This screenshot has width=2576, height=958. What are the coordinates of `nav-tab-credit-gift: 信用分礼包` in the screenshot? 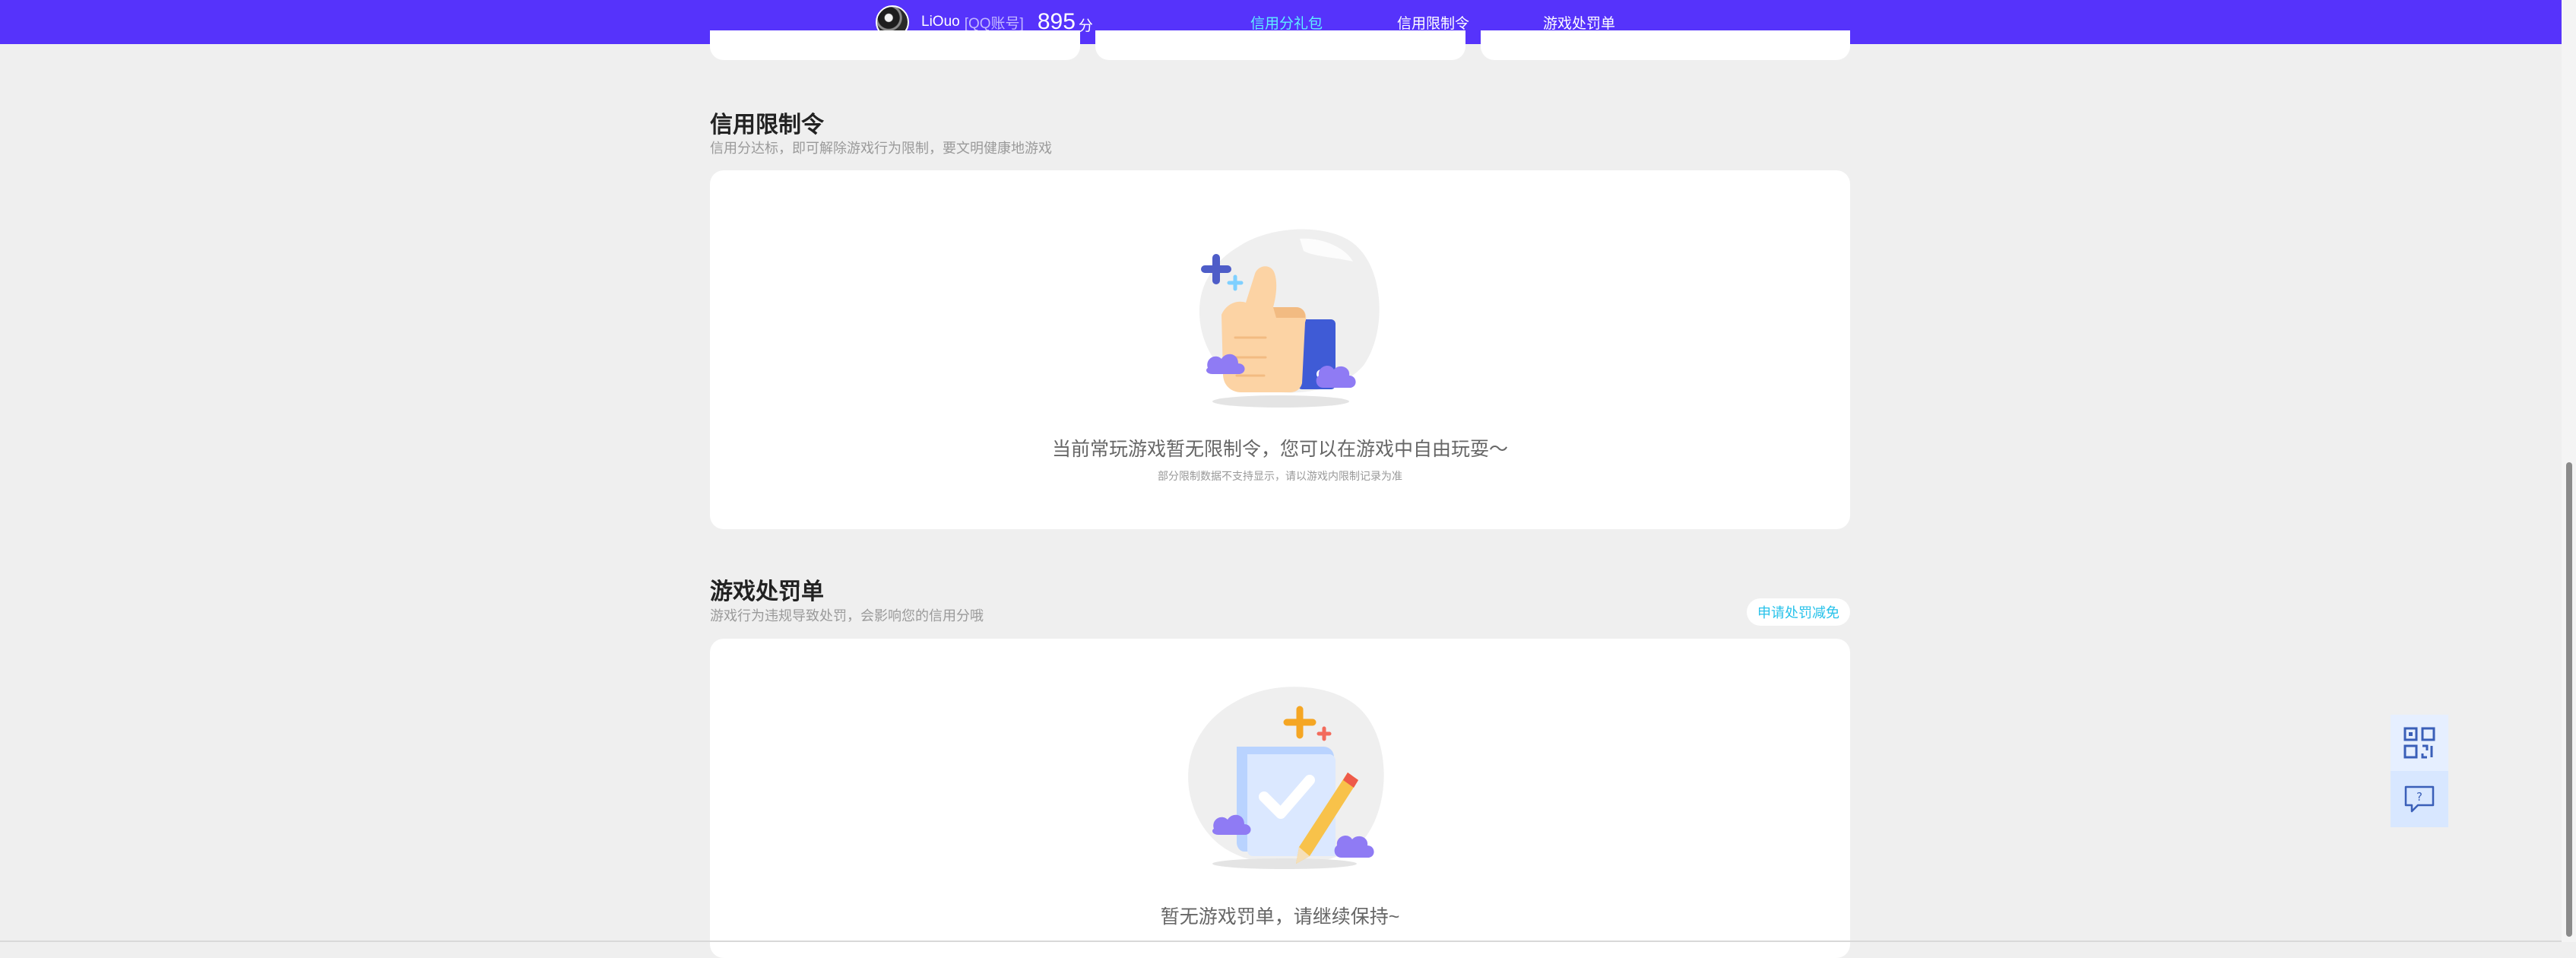 It's located at (1286, 22).